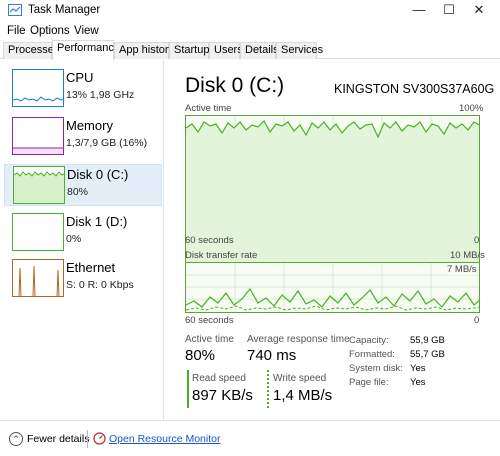 Image resolution: width=500 pixels, height=456 pixels. I want to click on active-time-graph-label: Active time, so click(208, 108).